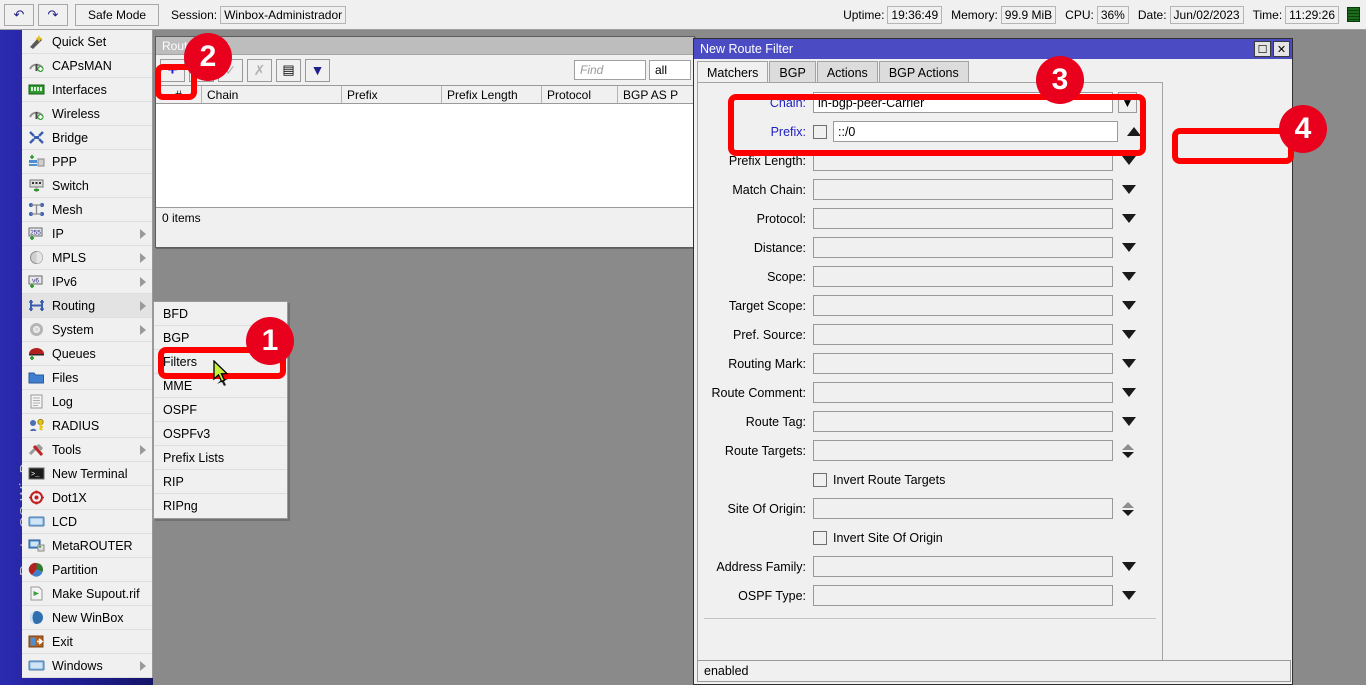  I want to click on submenu-item-rip: RIP, so click(220, 482).